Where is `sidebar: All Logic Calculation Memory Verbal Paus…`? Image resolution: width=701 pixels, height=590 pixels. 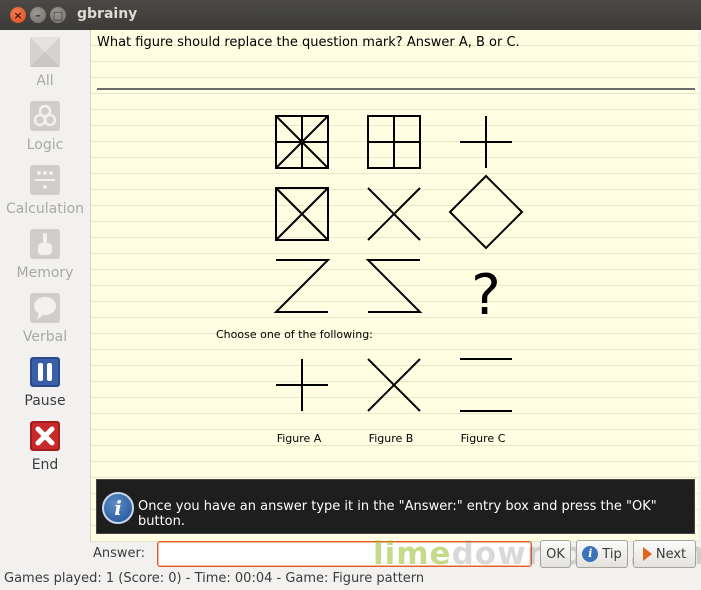
sidebar: All Logic Calculation Memory Verbal Paus… is located at coordinates (45, 286).